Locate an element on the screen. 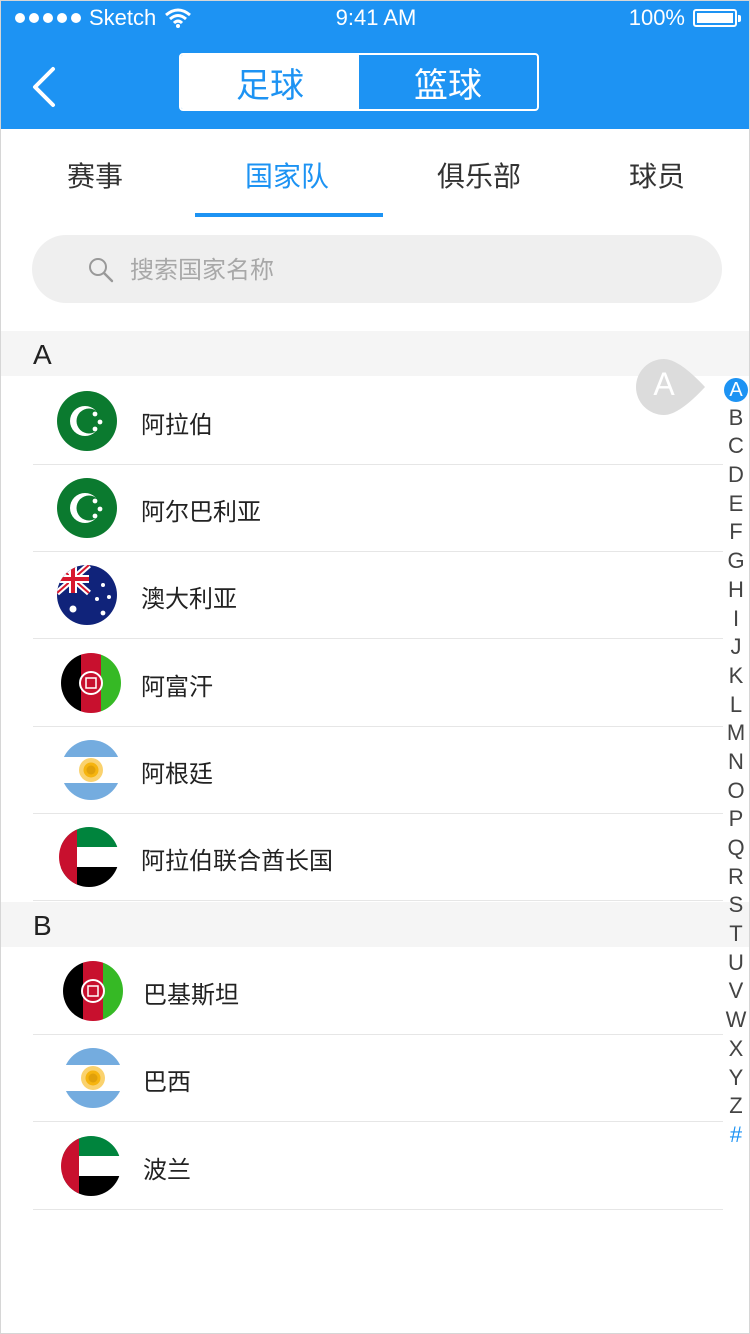  index-letter-c: C is located at coordinates (736, 446).